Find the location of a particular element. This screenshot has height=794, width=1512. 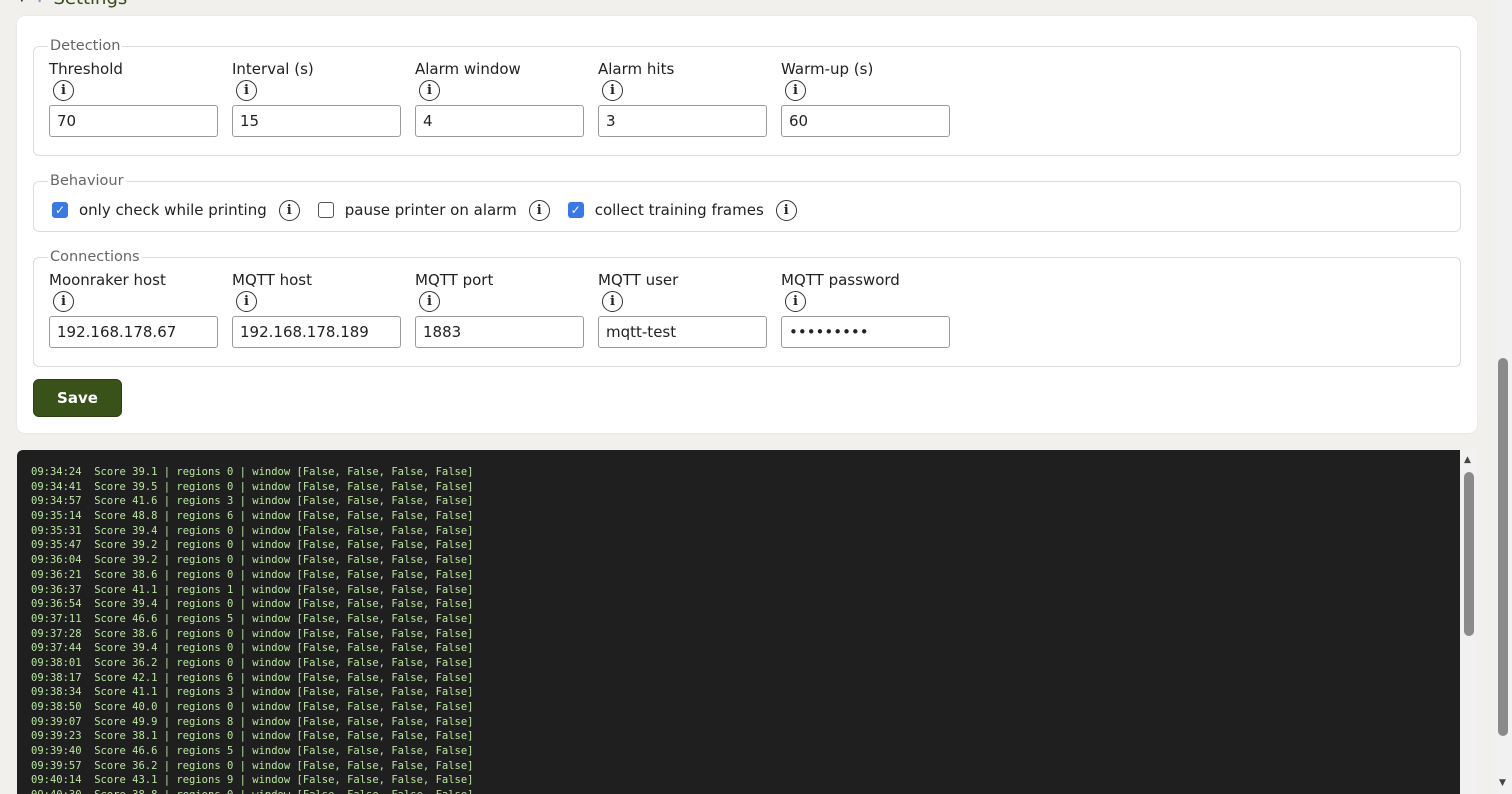

threshold-input is located at coordinates (133, 121).